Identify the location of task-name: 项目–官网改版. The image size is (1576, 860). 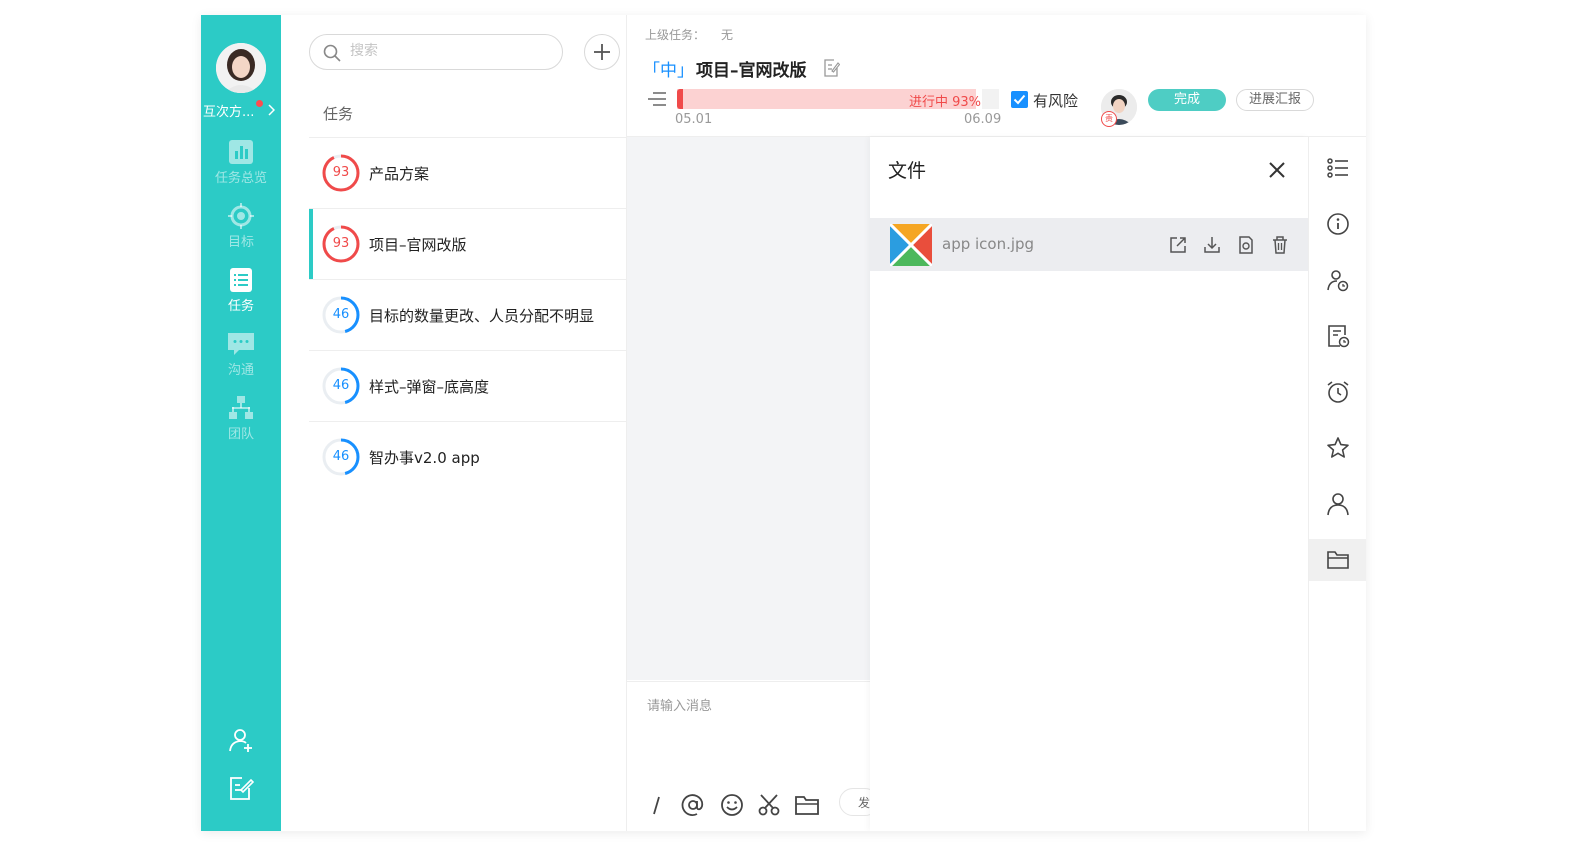
(418, 245).